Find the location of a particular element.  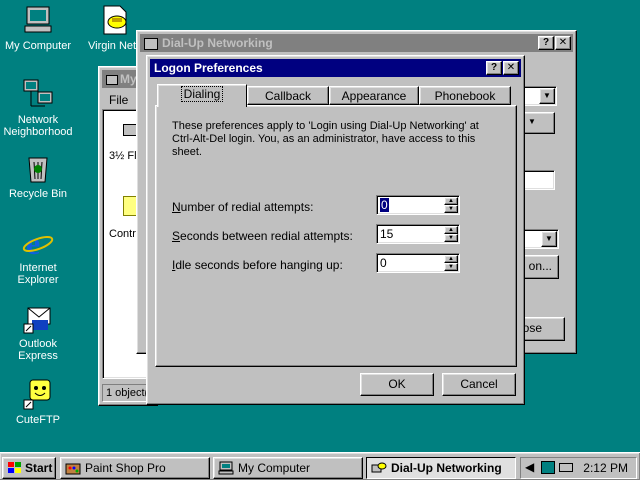

list-item: 3½ Fl is located at coordinates (123, 156).